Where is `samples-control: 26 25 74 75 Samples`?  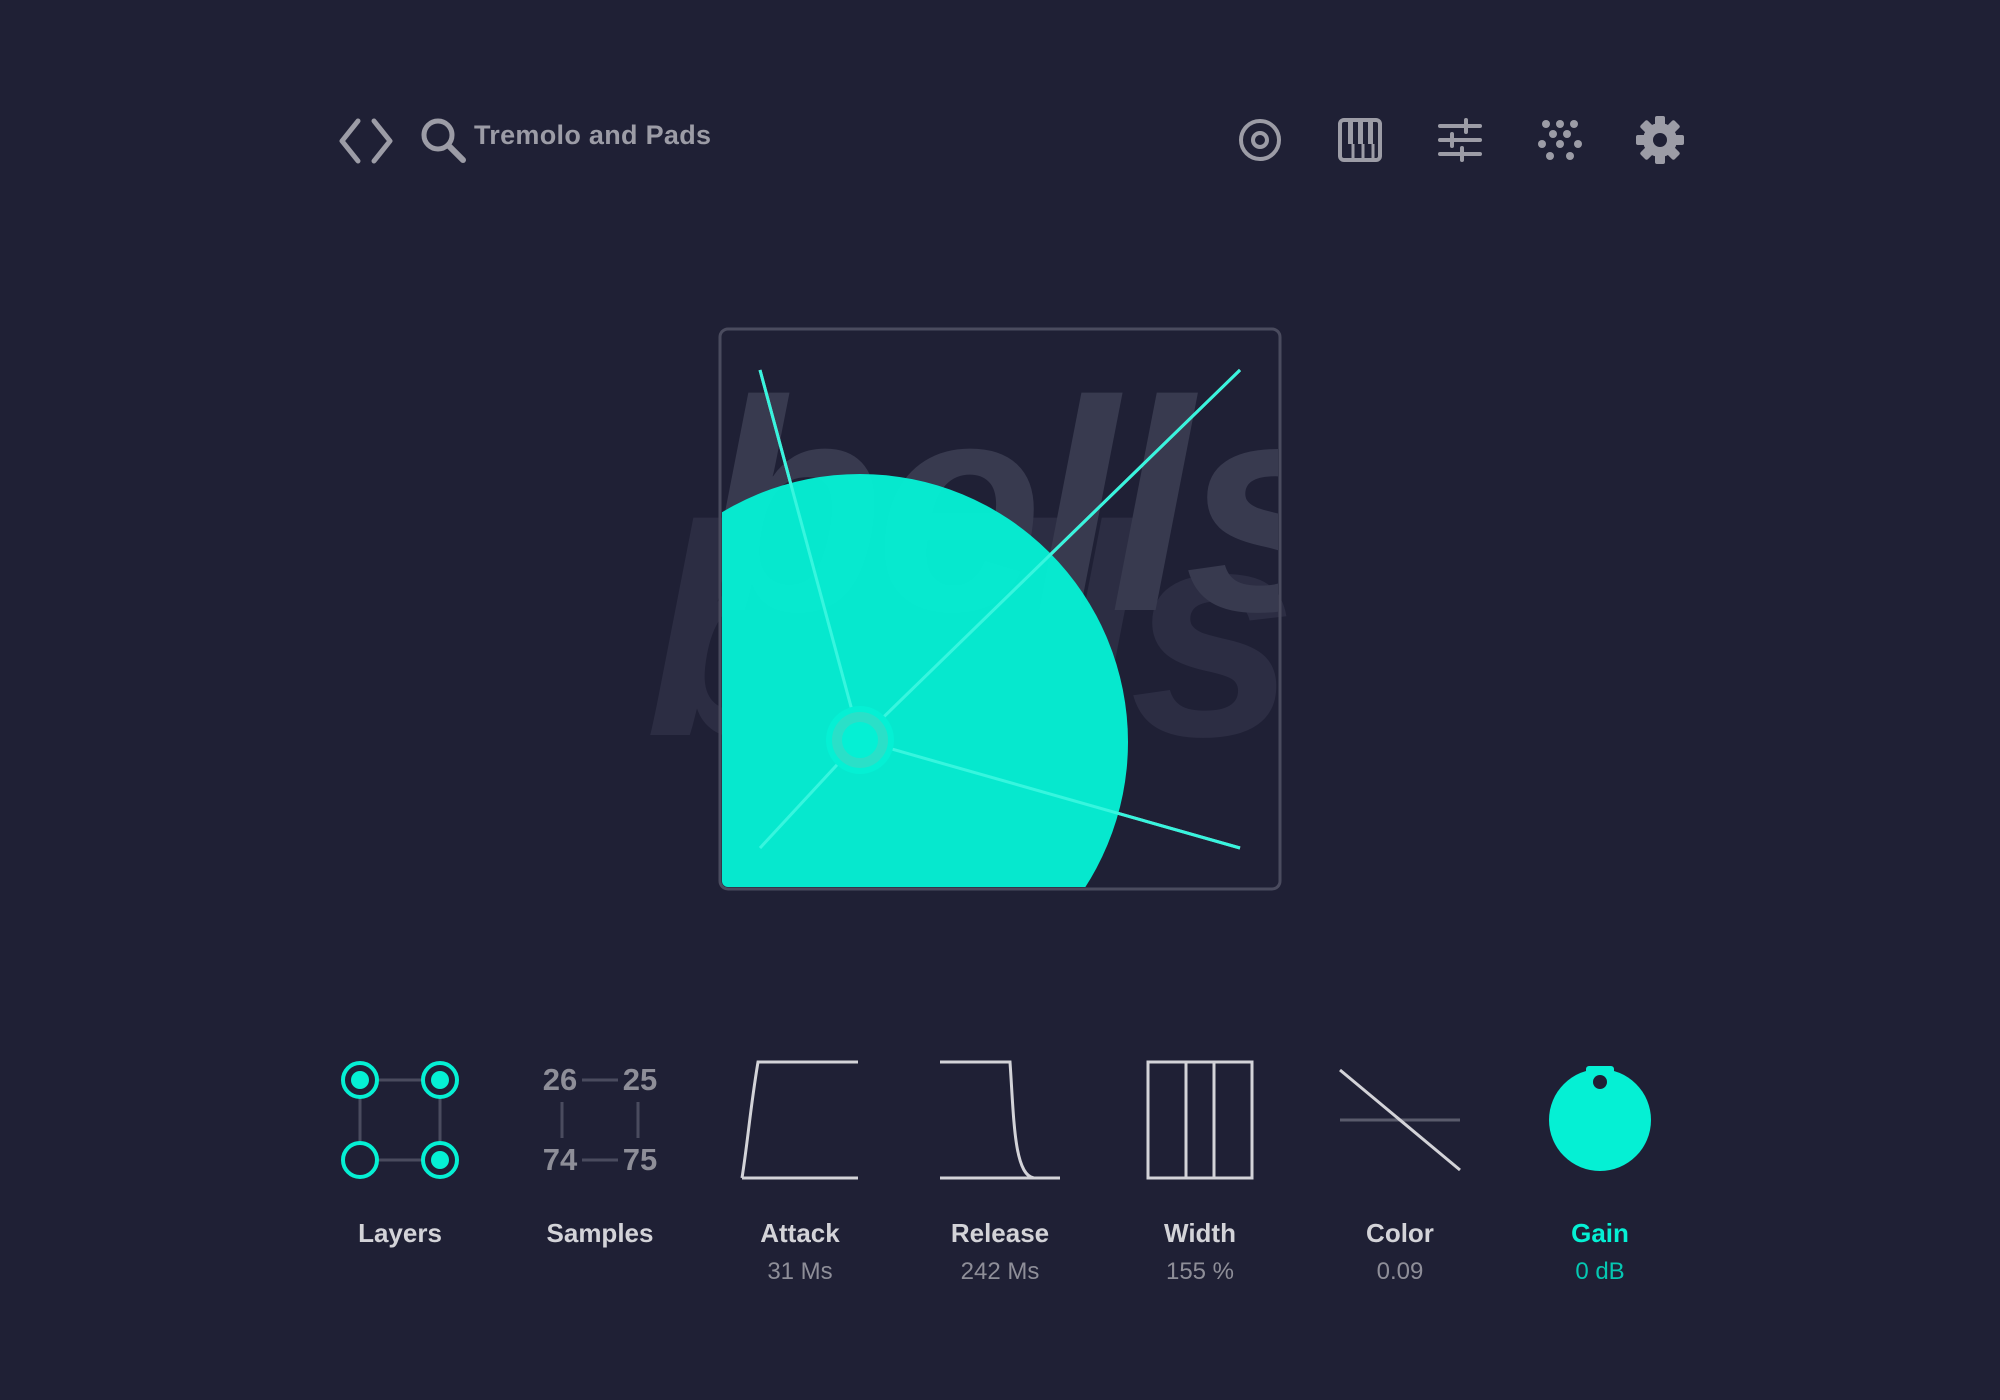 samples-control: 26 25 74 75 Samples is located at coordinates (600, 1190).